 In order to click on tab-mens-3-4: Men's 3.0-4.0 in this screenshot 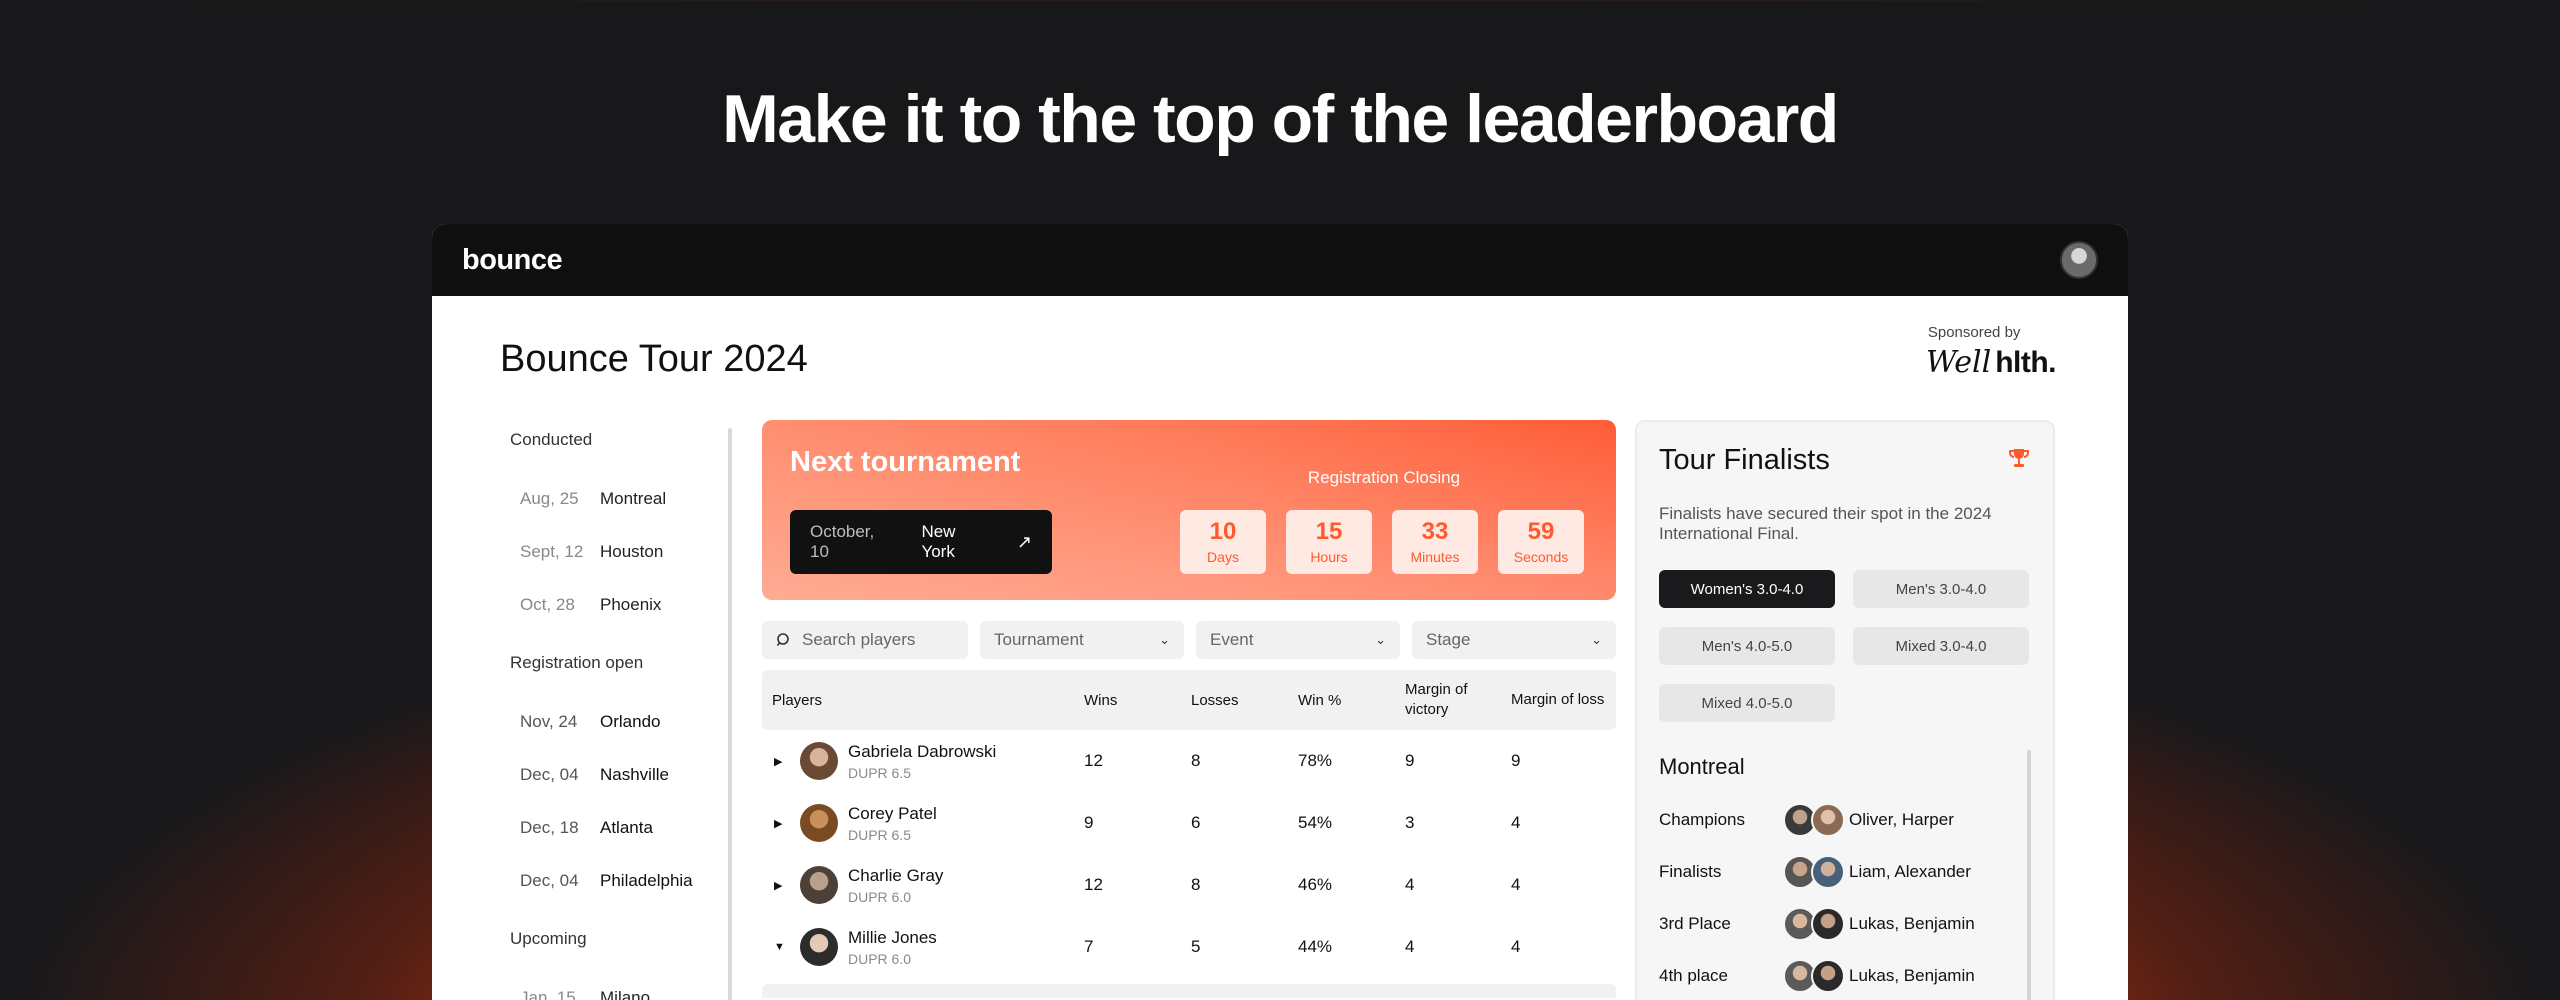, I will do `click(1941, 589)`.